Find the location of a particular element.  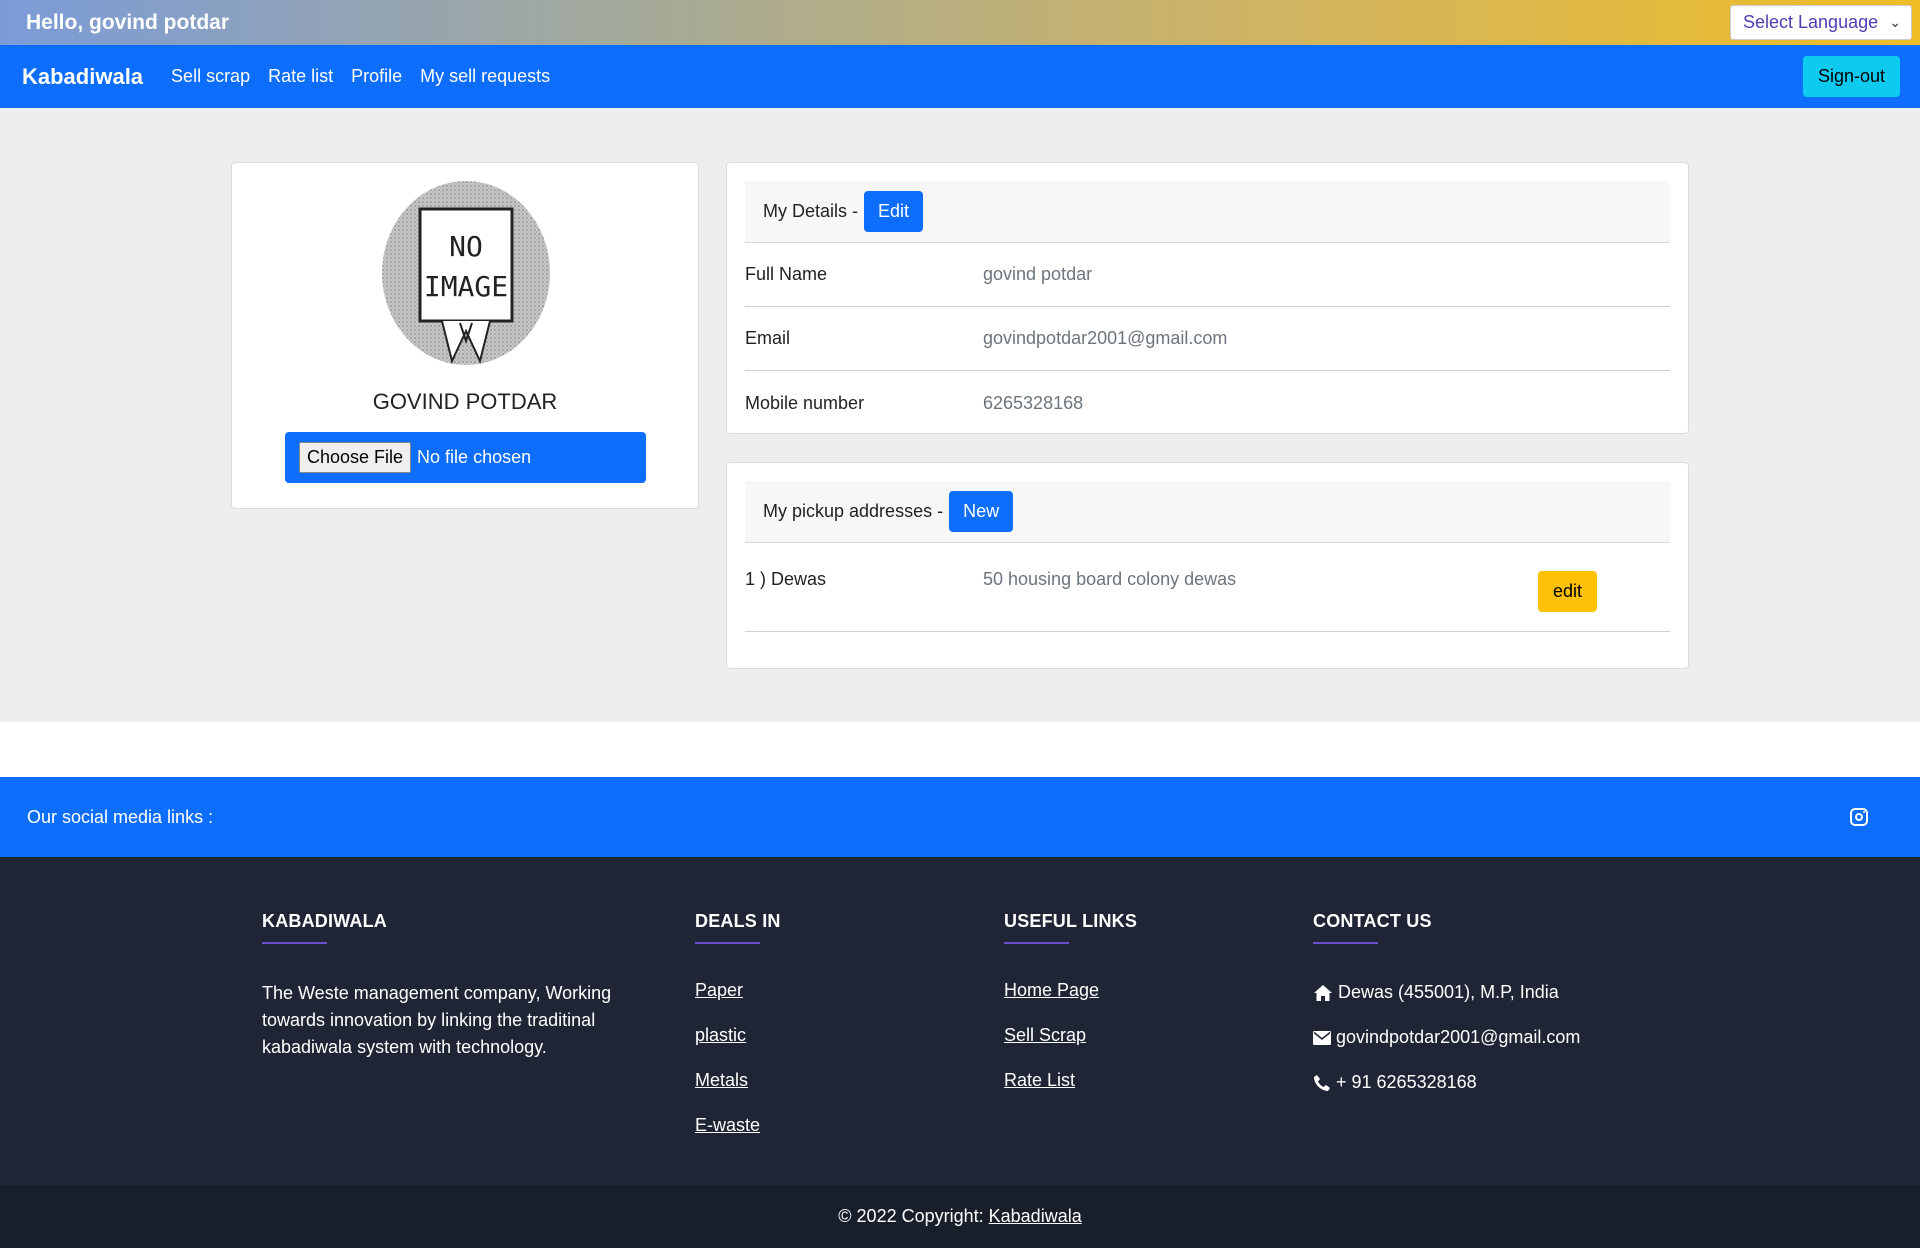

contact-email: govindpotdar2001@gmail.com is located at coordinates (1446, 1037).